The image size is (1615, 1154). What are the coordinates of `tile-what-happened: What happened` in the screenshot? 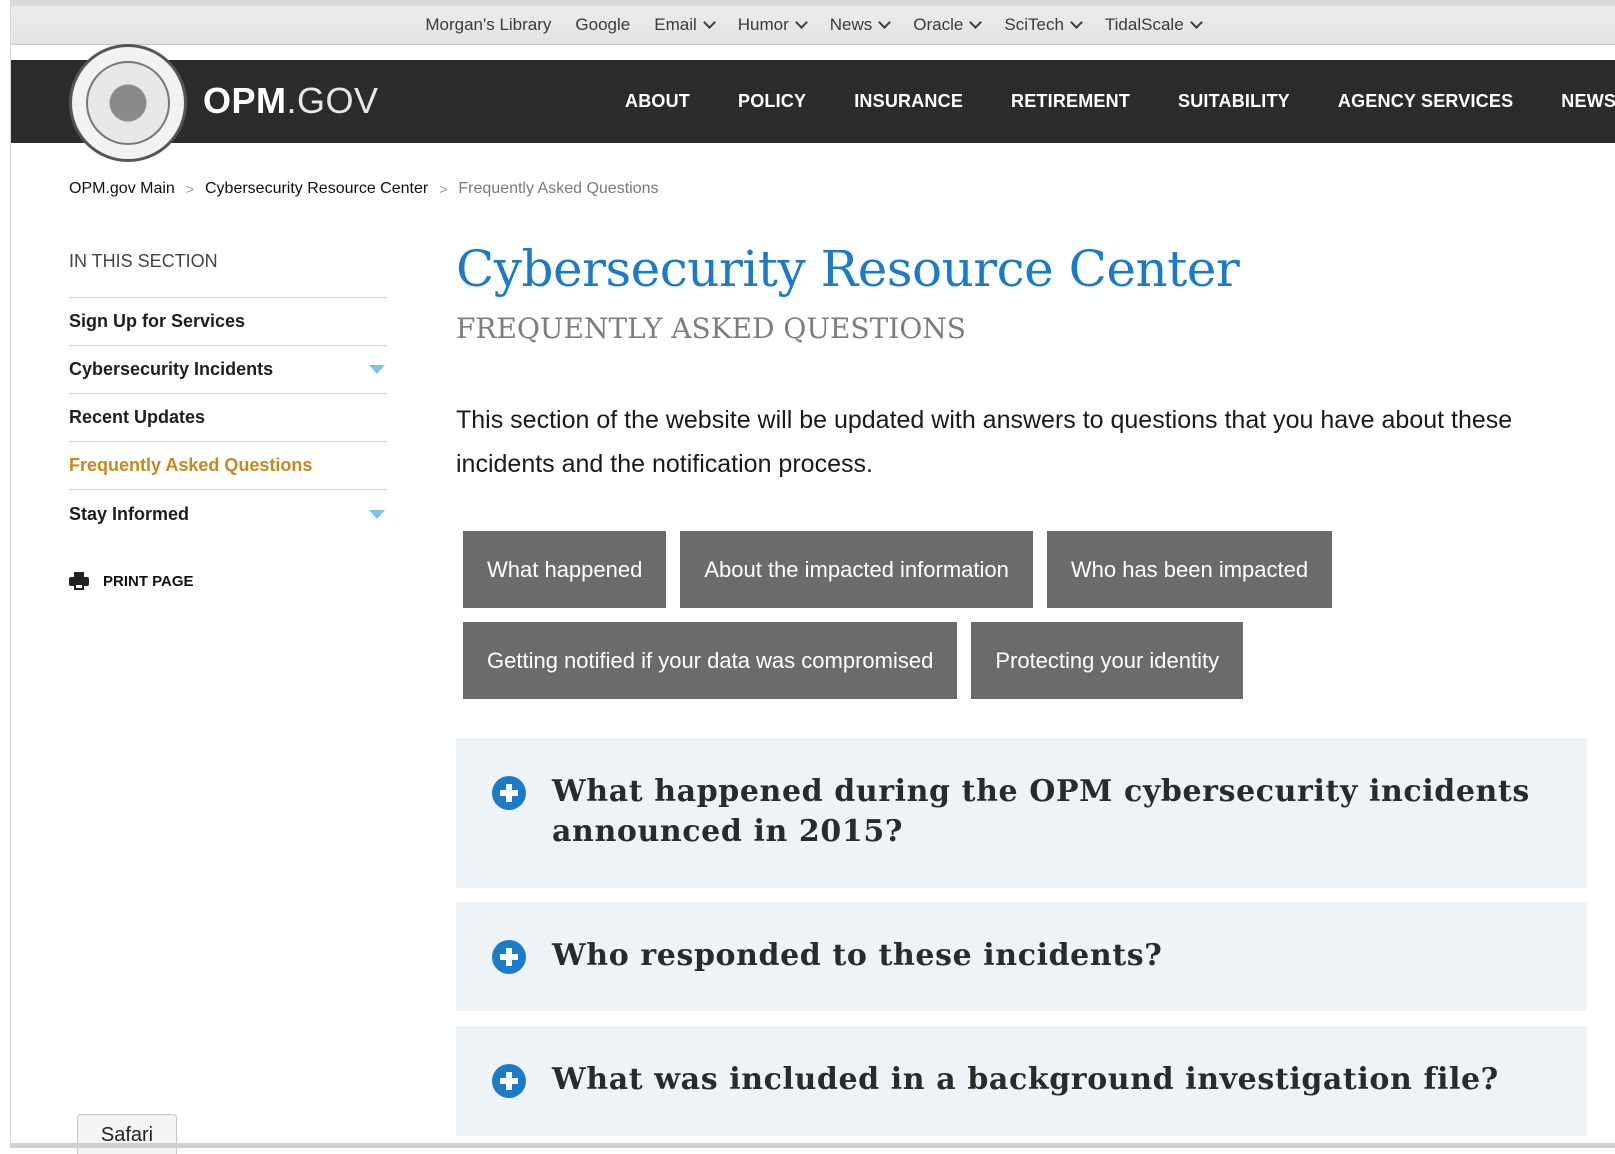 It's located at (565, 569).